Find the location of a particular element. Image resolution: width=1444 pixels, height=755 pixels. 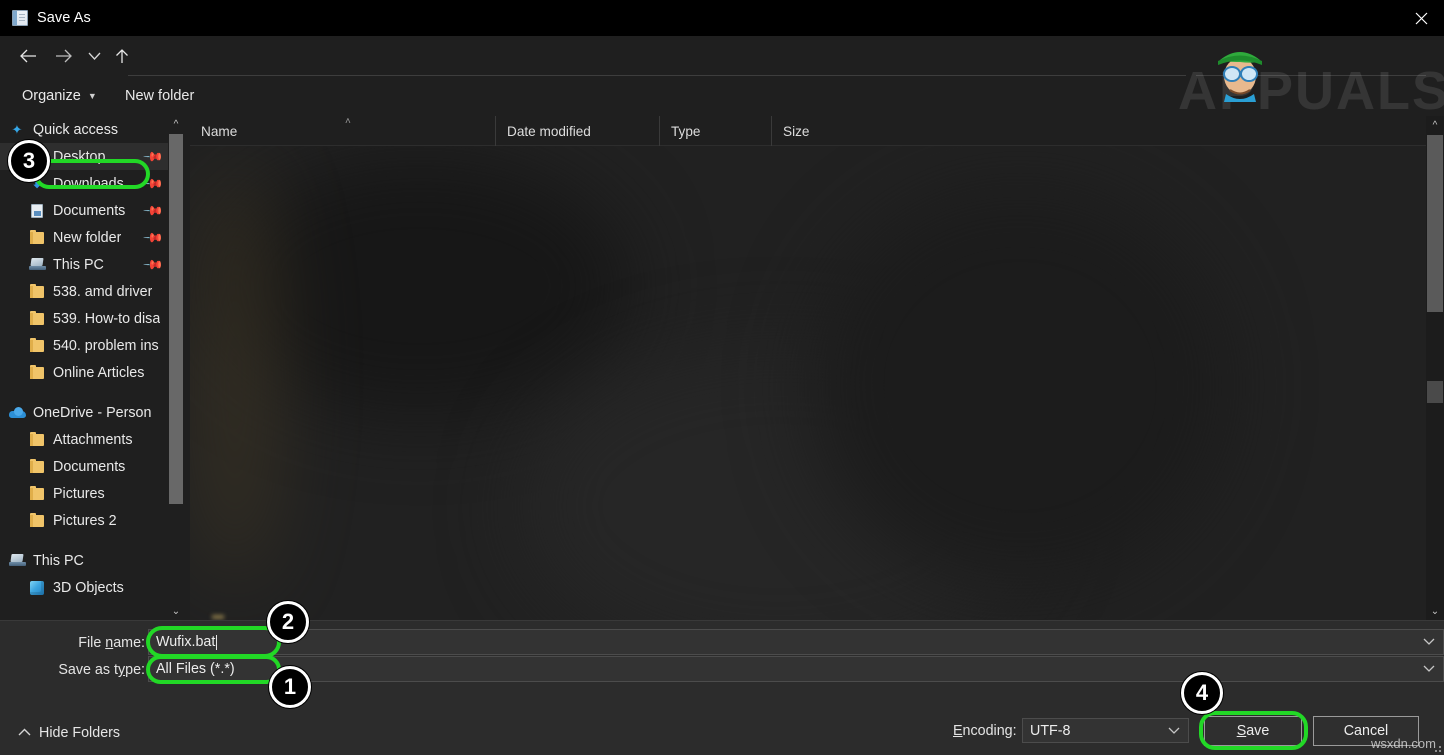

column-headers: Name Date modified Type Size ˄ is located at coordinates (808, 131).